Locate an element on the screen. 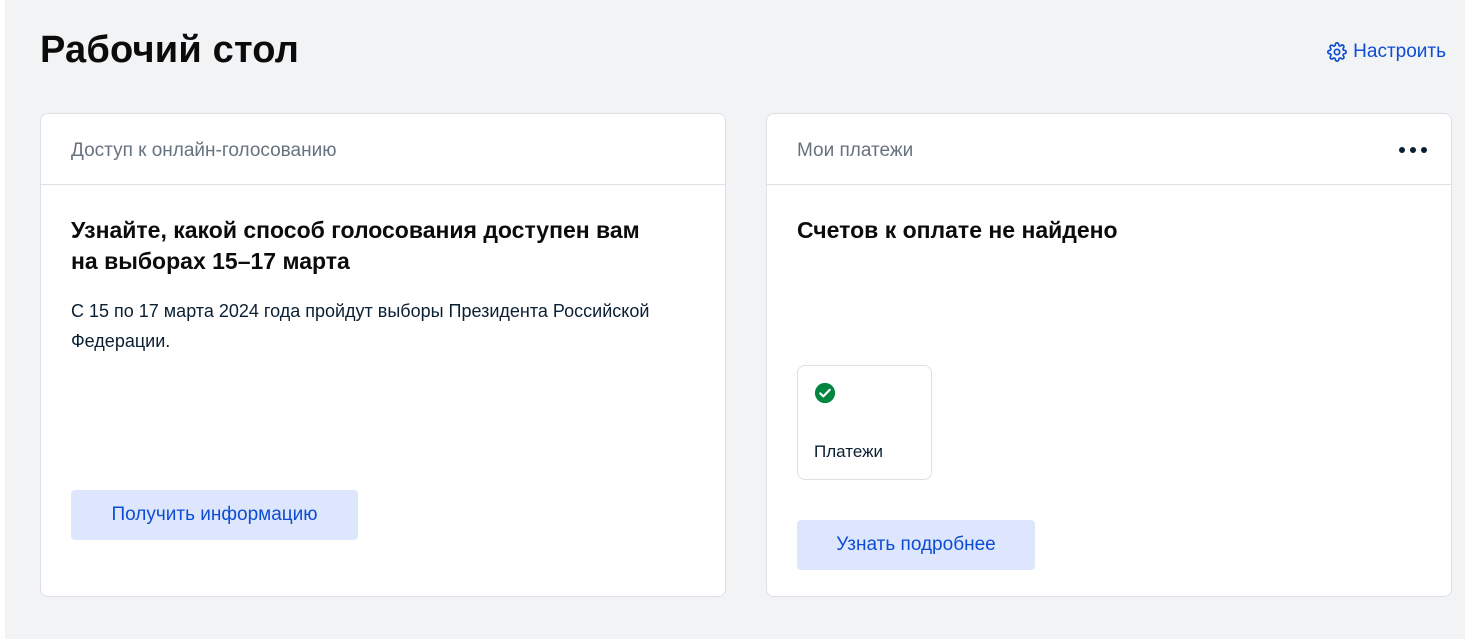 This screenshot has width=1465, height=639. payments-card-heading: Счетов к оплате не найдено is located at coordinates (957, 230).